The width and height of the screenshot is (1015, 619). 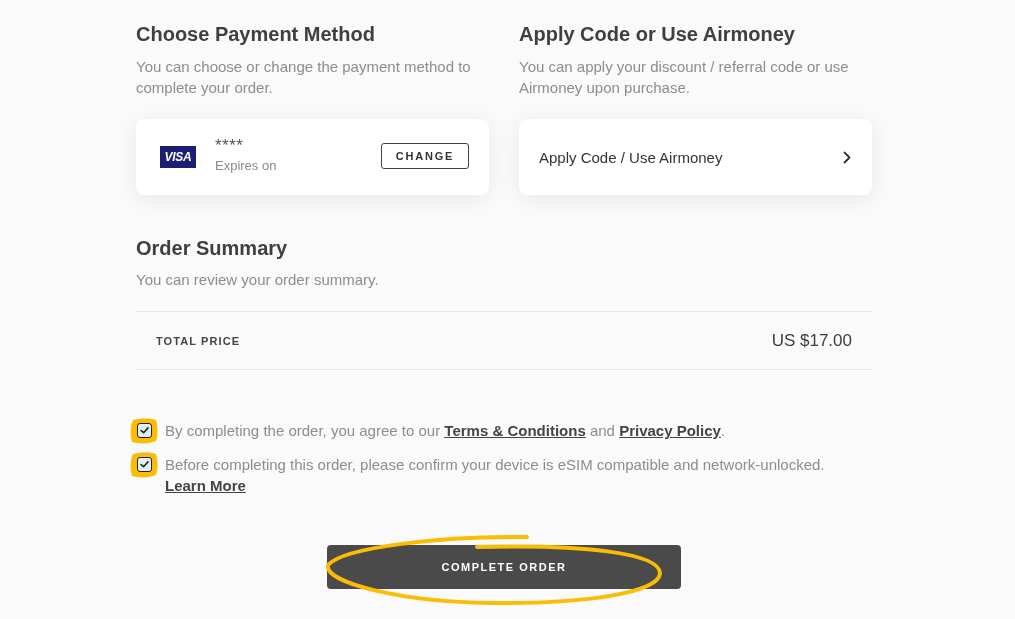 I want to click on card-brand-logo: VISA, so click(x=178, y=157).